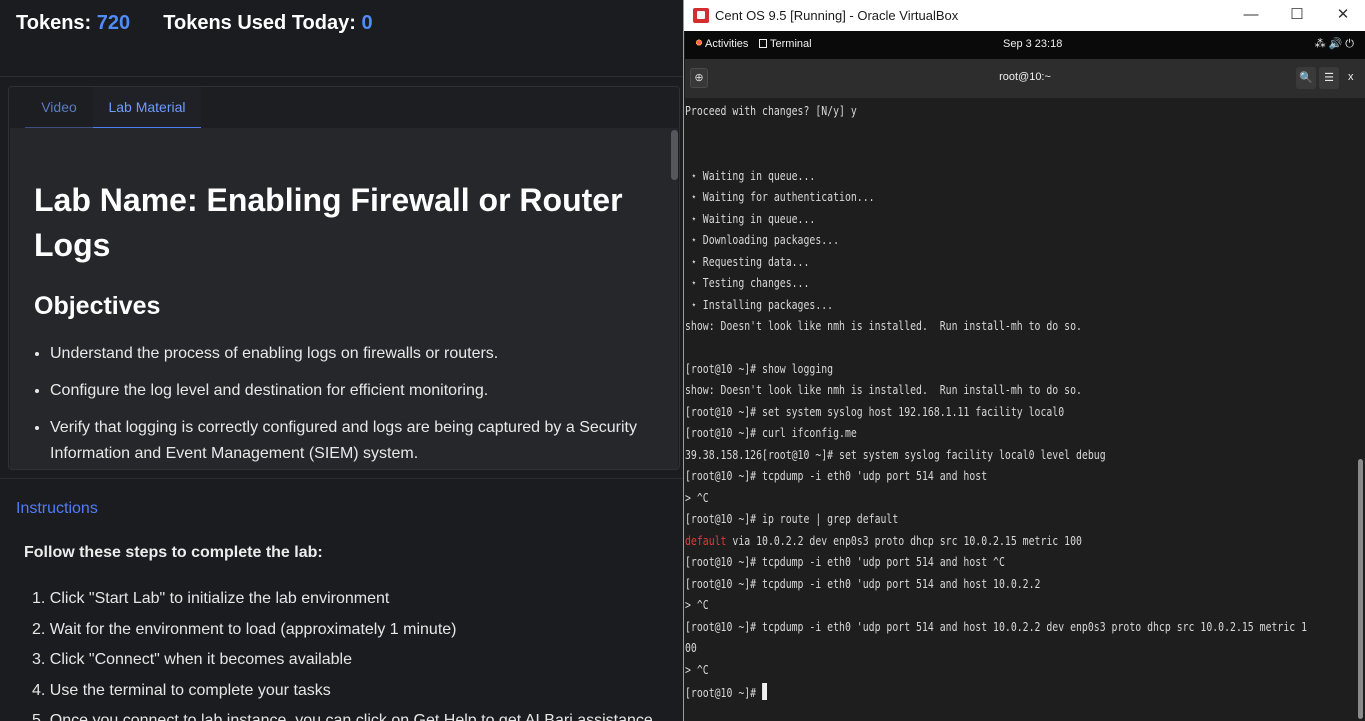 The width and height of the screenshot is (1365, 721). Describe the element at coordinates (1329, 78) in the screenshot. I see `hamburger-menu-icon: ☰` at that location.